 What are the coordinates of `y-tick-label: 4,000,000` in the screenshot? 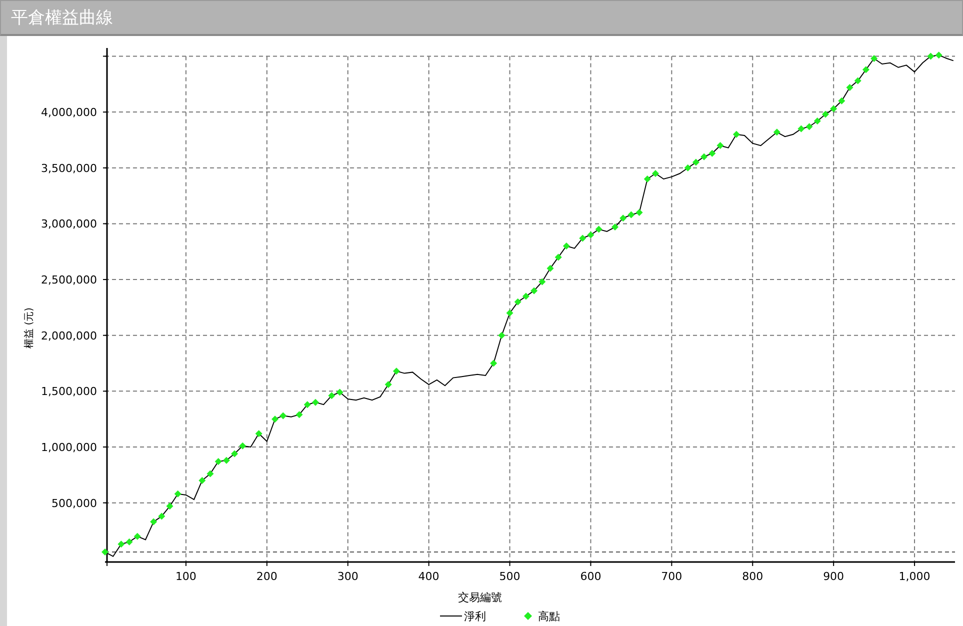 It's located at (69, 113).